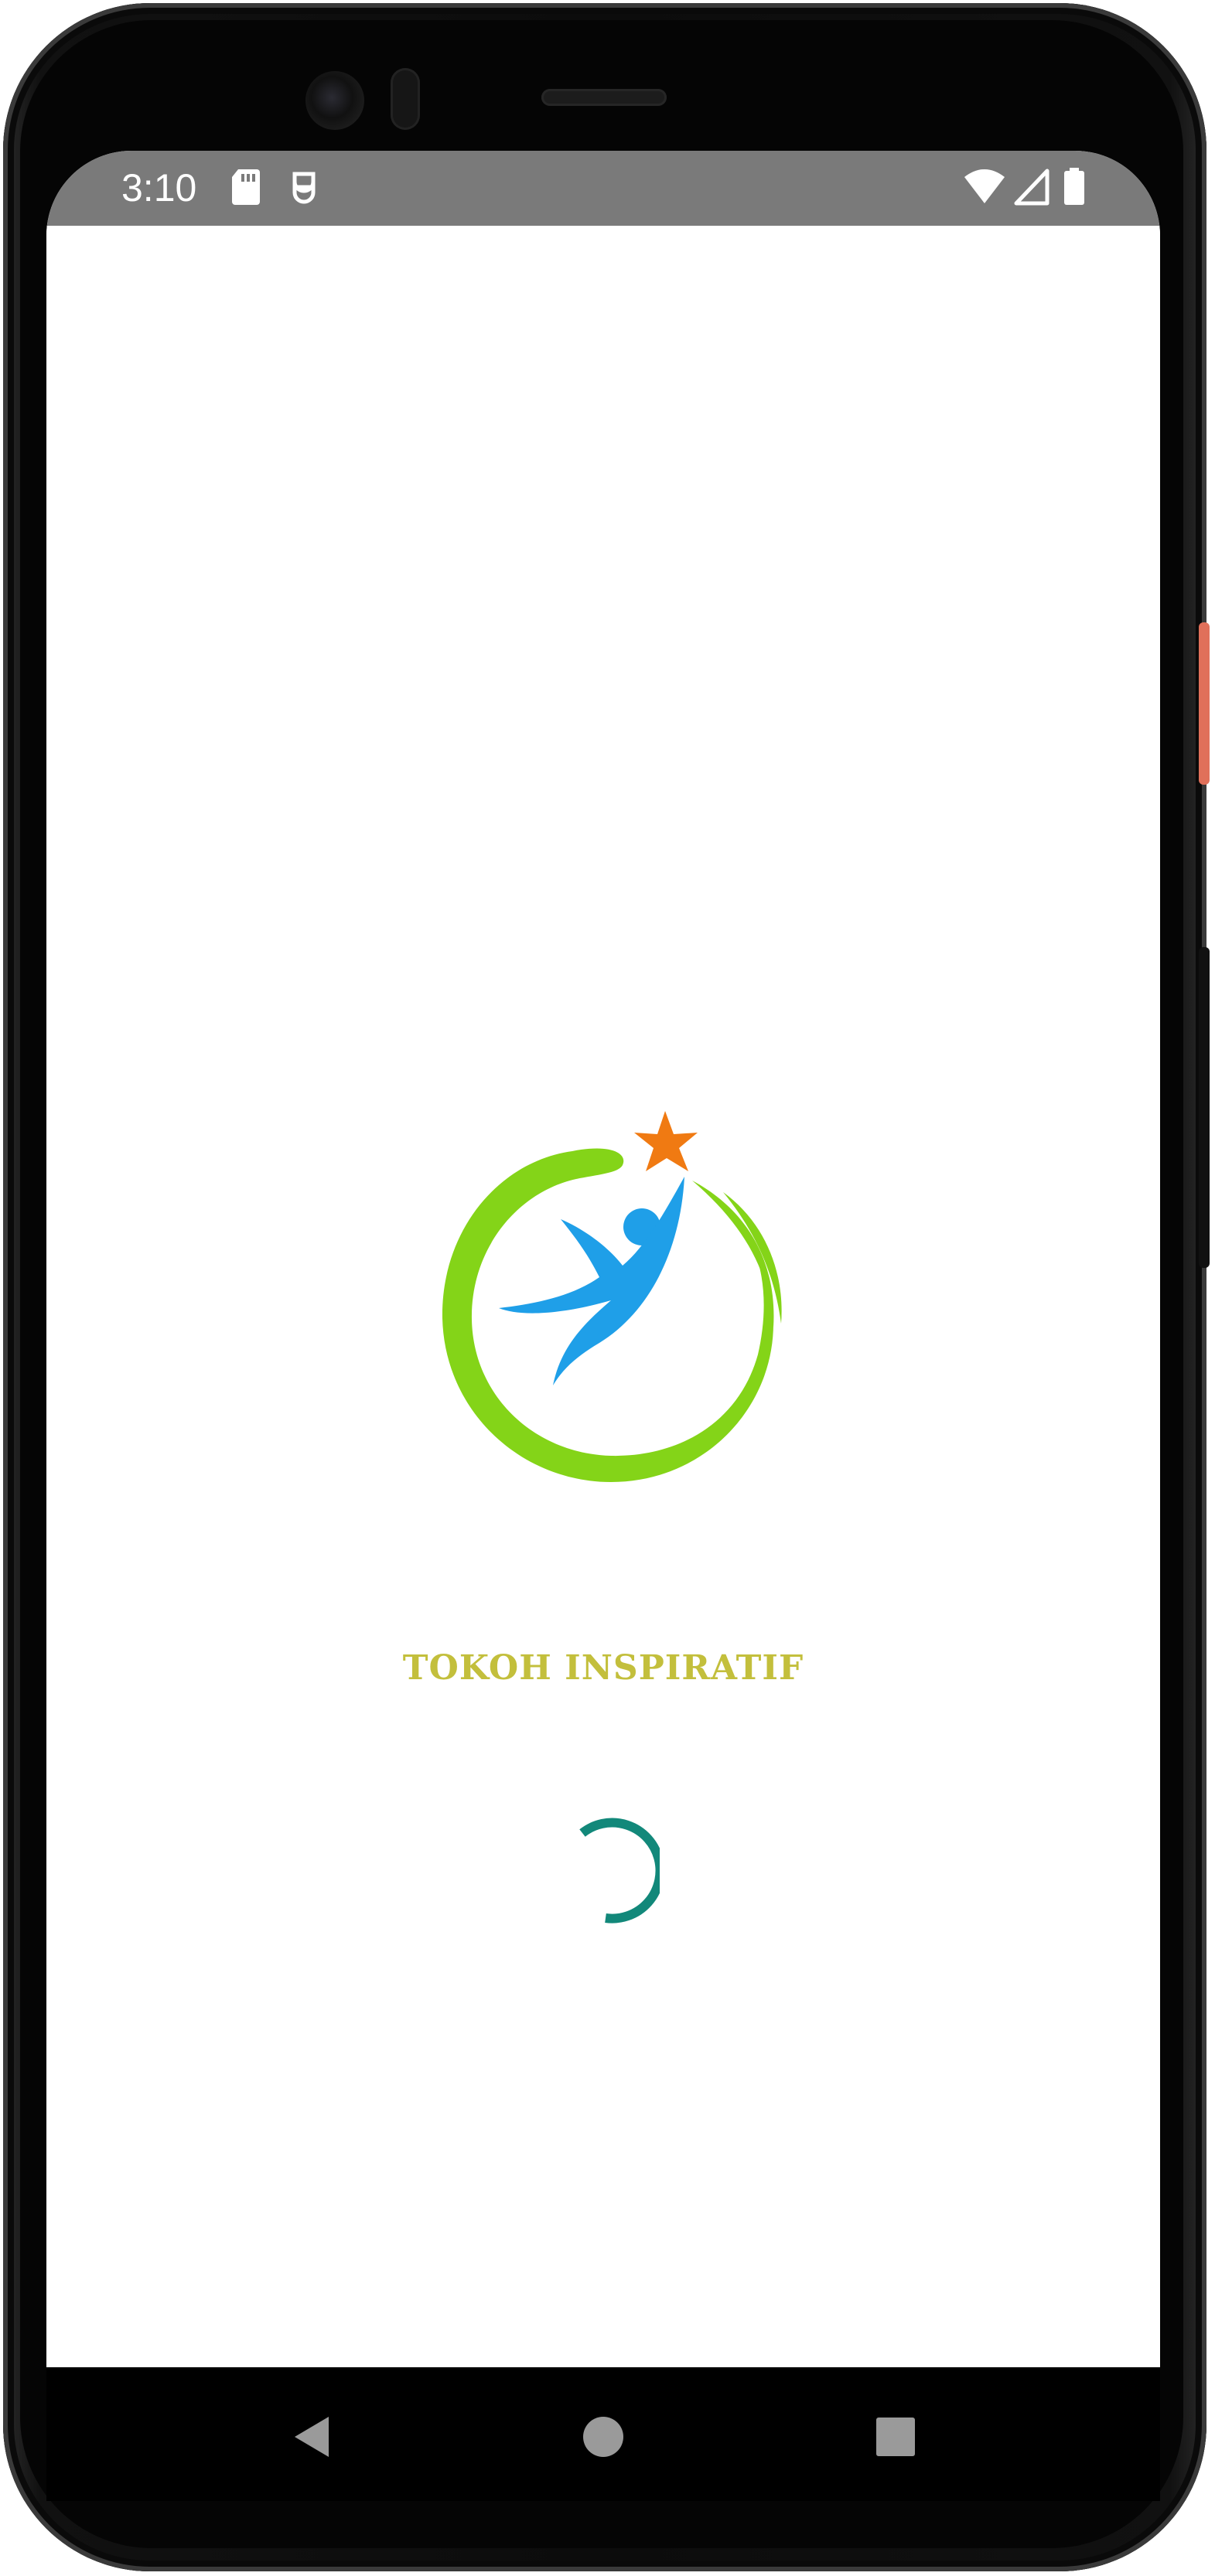  I want to click on battery-icon, so click(1074, 186).